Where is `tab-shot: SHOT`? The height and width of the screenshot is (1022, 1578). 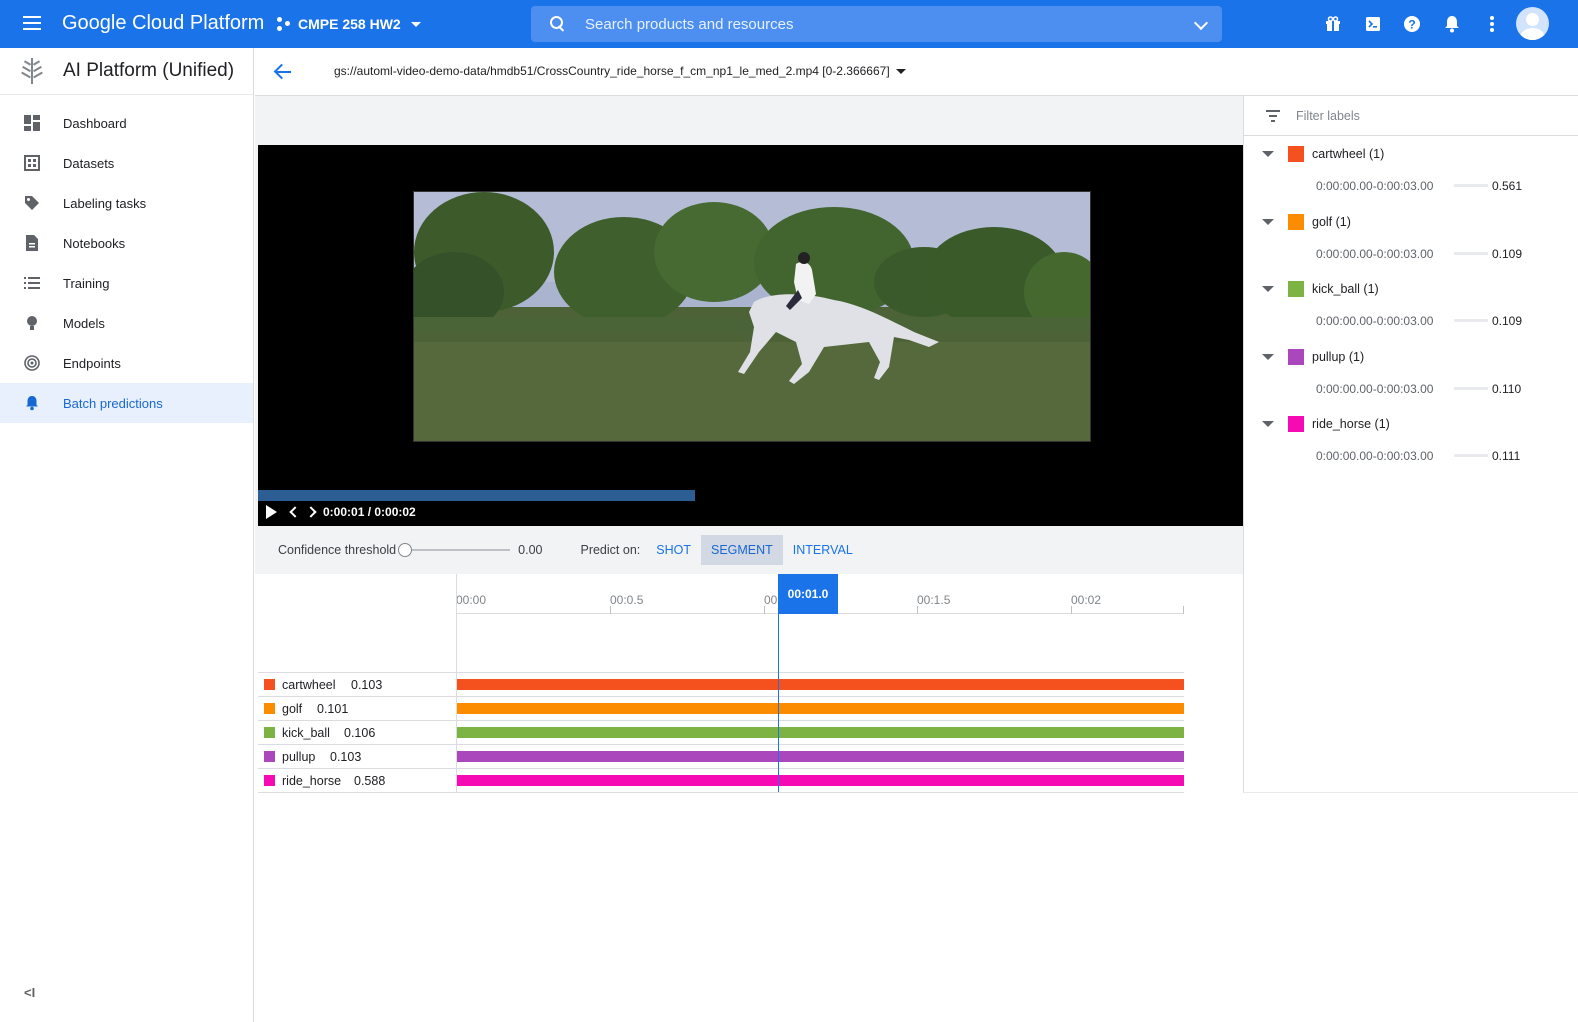
tab-shot: SHOT is located at coordinates (673, 550).